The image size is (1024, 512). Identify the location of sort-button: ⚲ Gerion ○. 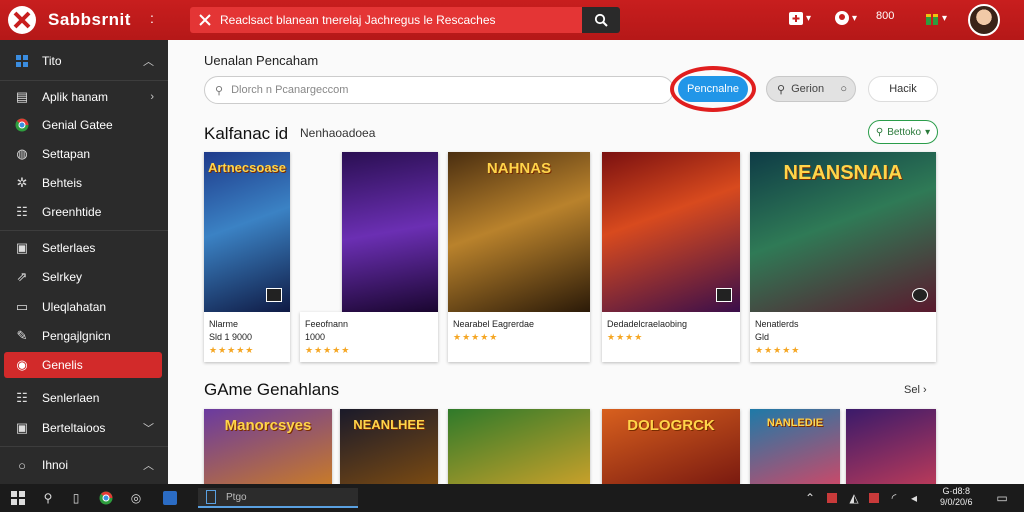
(811, 89).